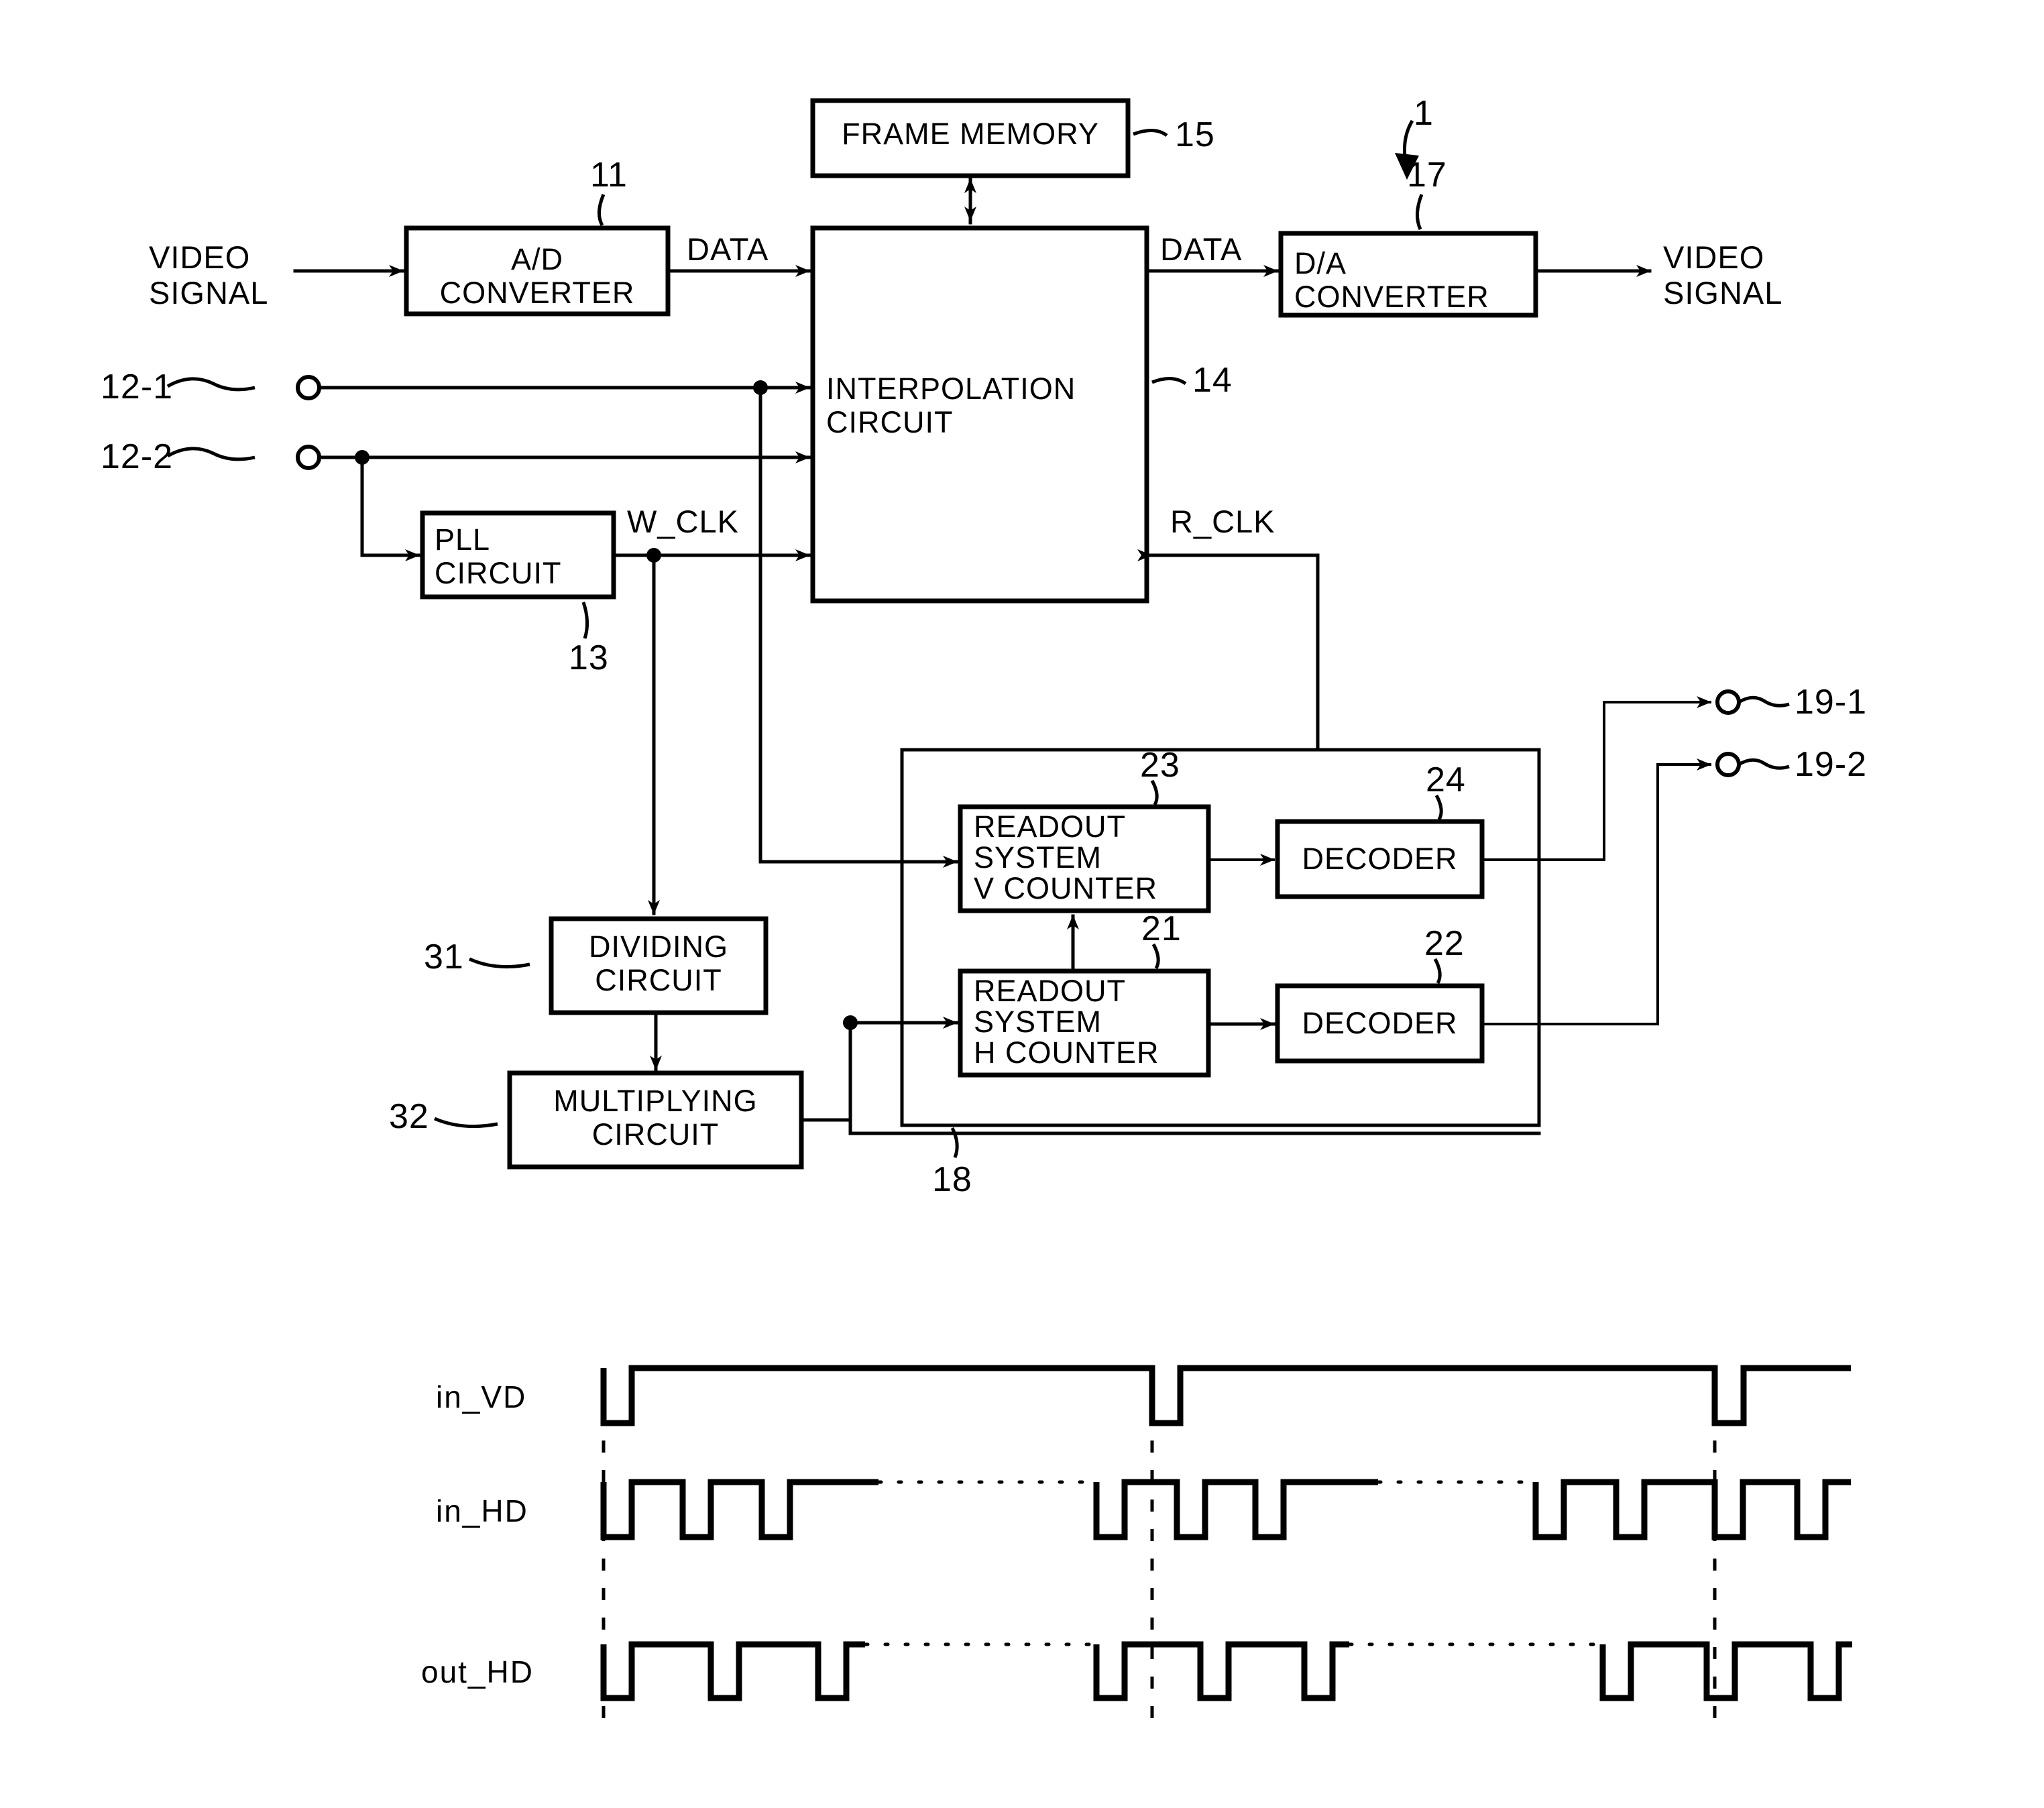  I want to click on label-terminal-12-2: 12-2, so click(137, 456).